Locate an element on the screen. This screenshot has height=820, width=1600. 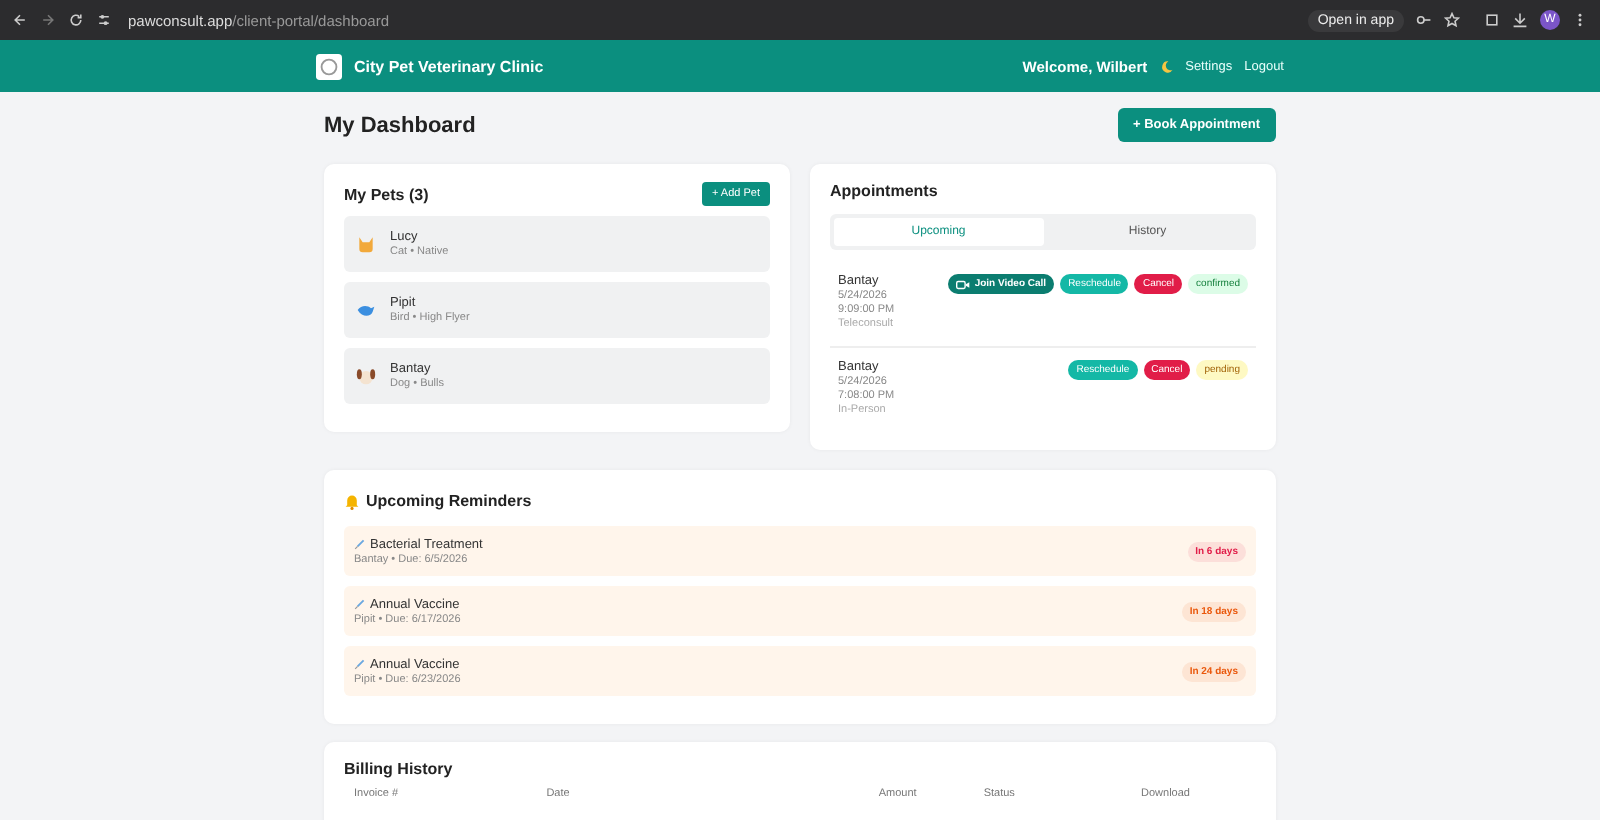
logo-icon is located at coordinates (329, 66).